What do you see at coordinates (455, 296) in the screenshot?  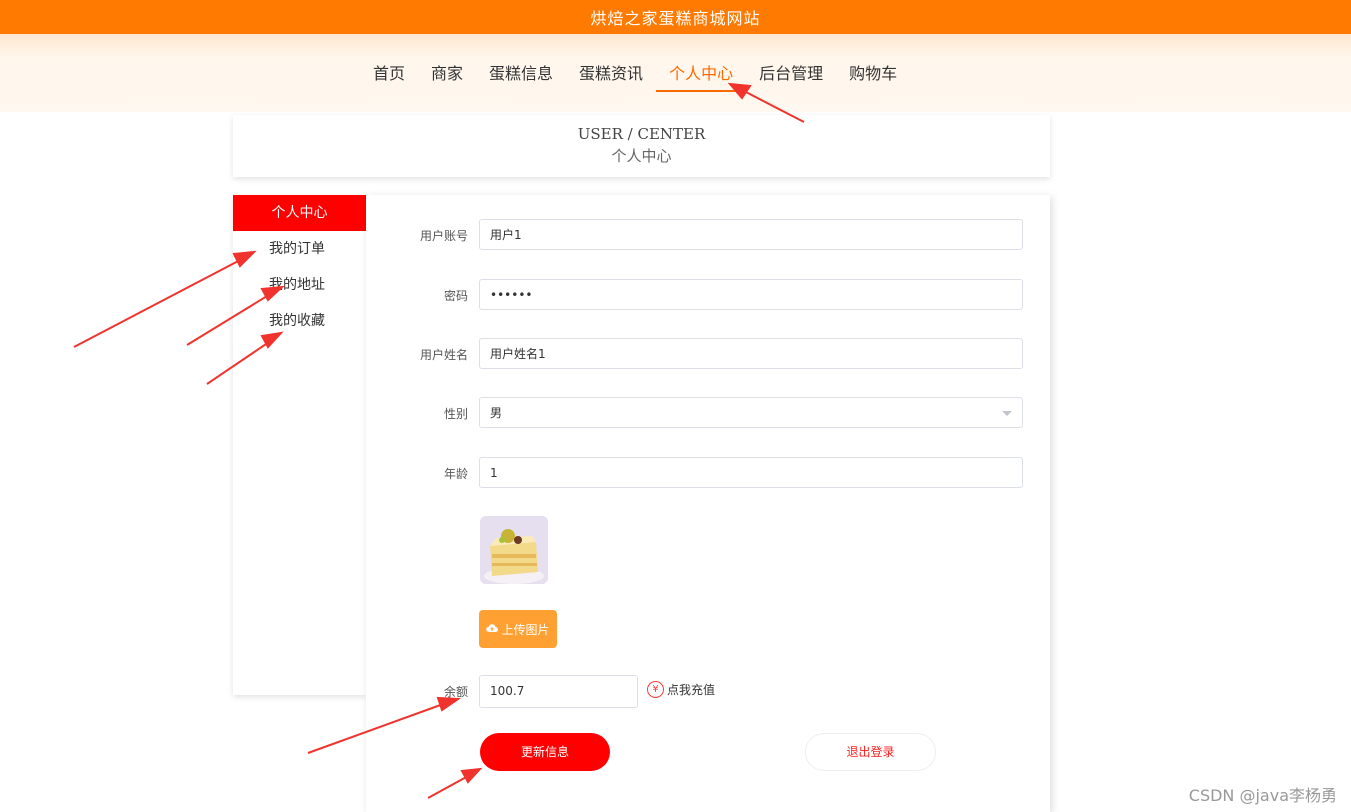 I see `password-label: 密码` at bounding box center [455, 296].